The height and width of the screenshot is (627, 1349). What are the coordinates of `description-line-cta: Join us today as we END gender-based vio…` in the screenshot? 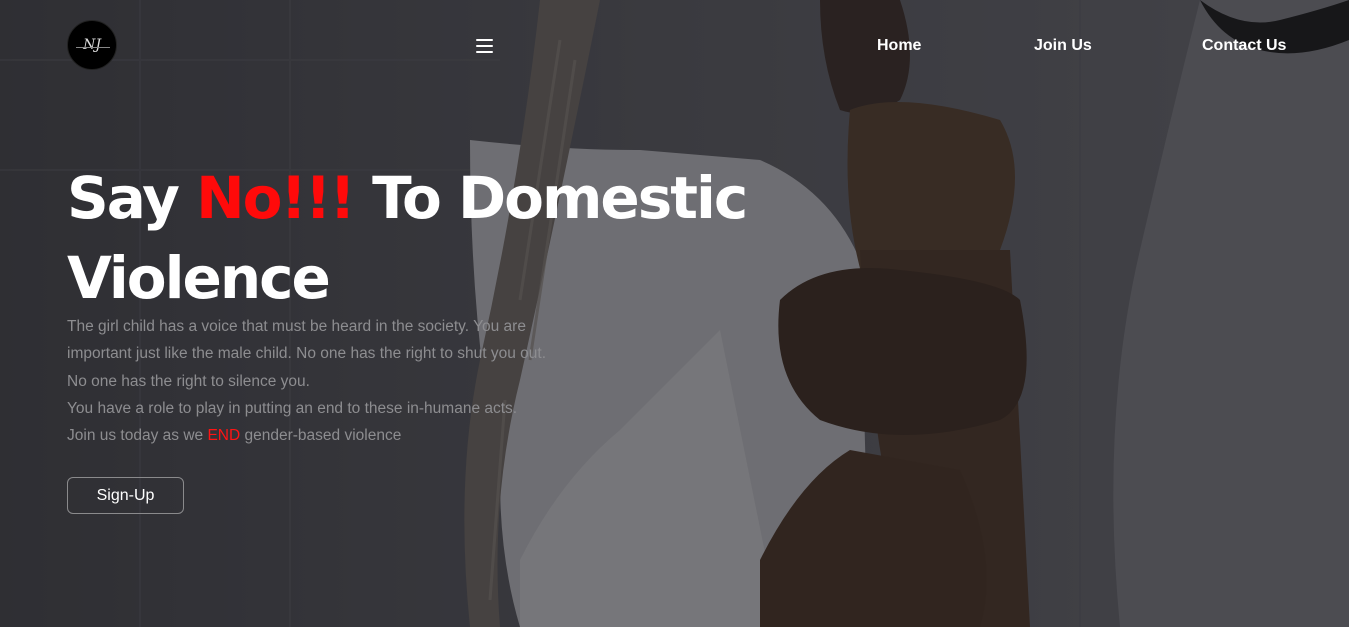 It's located at (327, 435).